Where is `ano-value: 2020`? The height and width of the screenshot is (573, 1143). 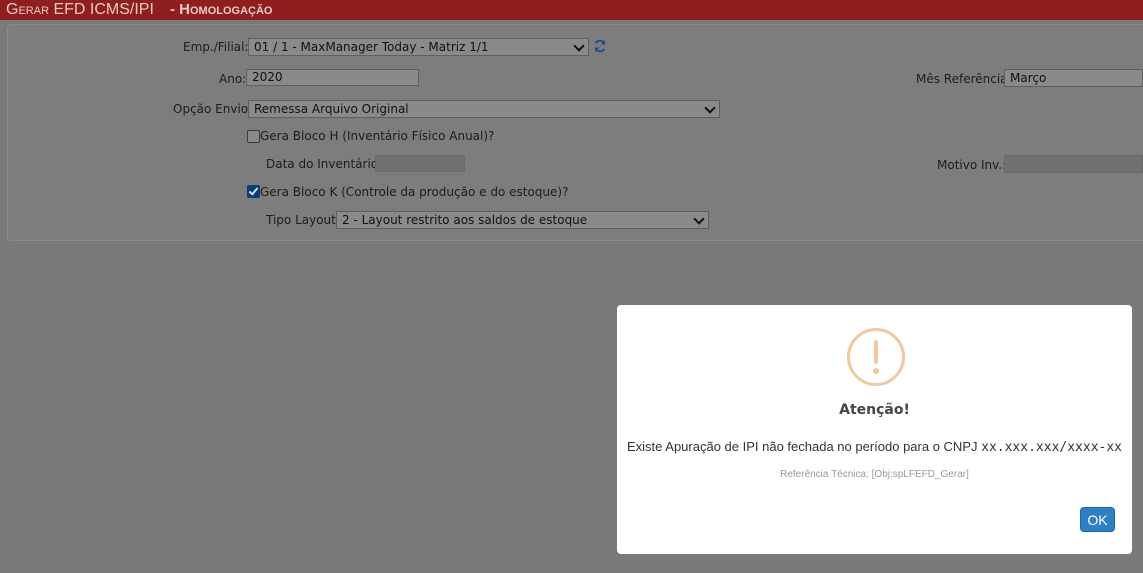
ano-value: 2020 is located at coordinates (267, 77).